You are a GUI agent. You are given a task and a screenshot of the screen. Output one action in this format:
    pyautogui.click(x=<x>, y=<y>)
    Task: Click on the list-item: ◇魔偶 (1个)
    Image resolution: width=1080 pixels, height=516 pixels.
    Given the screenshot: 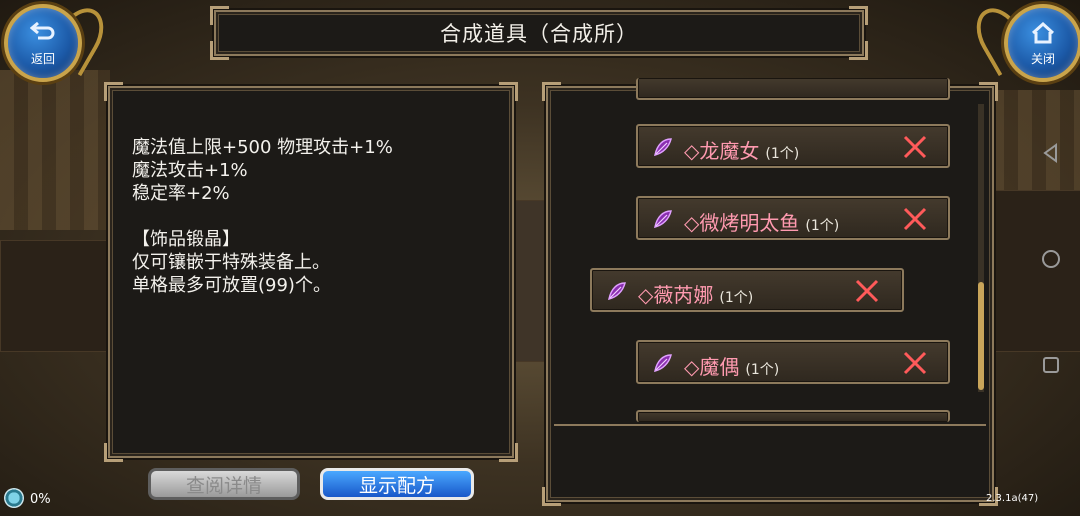 What is the action you would take?
    pyautogui.click(x=793, y=362)
    